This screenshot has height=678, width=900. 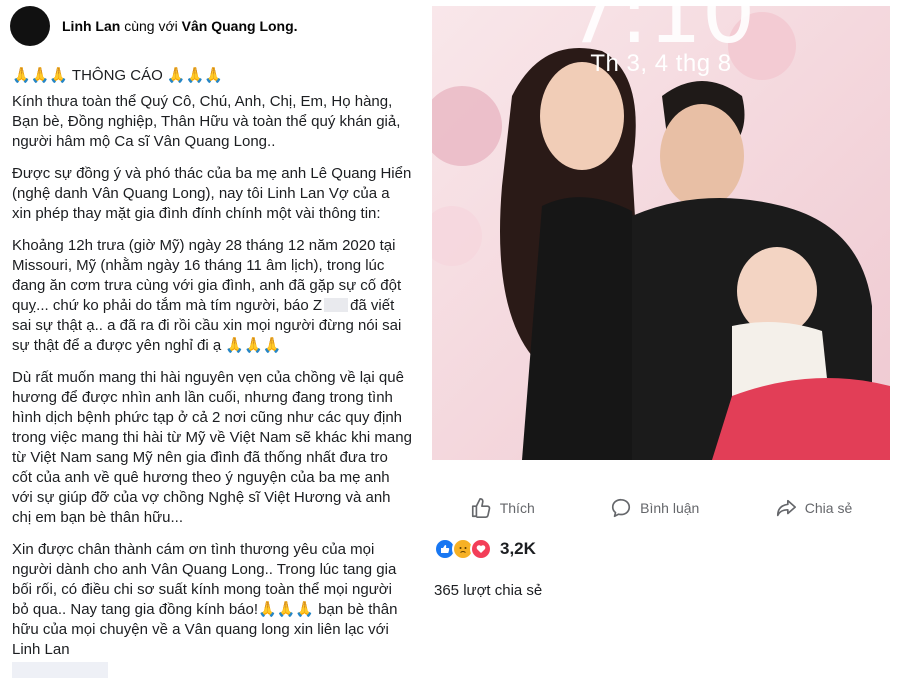 I want to click on tagged-name: Vân Quang Long., so click(x=240, y=26).